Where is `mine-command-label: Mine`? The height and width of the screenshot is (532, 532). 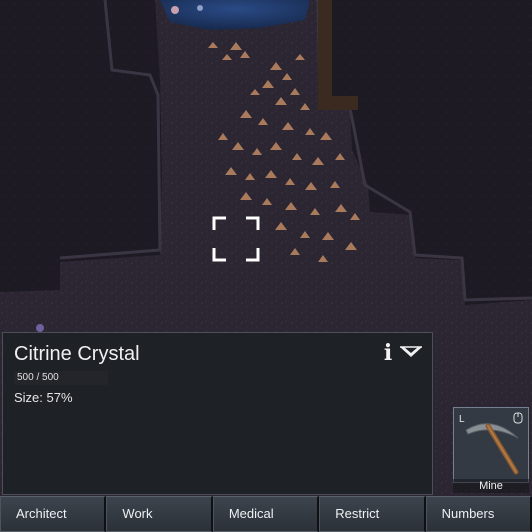 mine-command-label: Mine is located at coordinates (491, 486).